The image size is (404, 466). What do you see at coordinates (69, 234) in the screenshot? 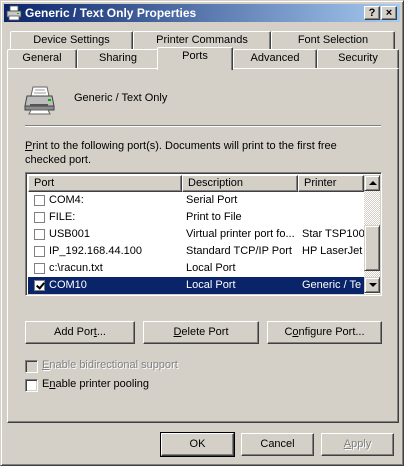
I see `port-name-cell: USB001` at bounding box center [69, 234].